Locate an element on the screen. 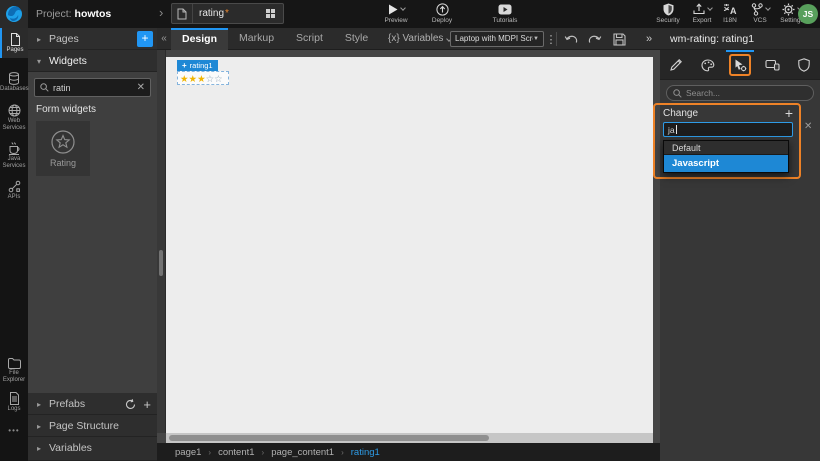 The image size is (820, 461). redo-button is located at coordinates (595, 39).